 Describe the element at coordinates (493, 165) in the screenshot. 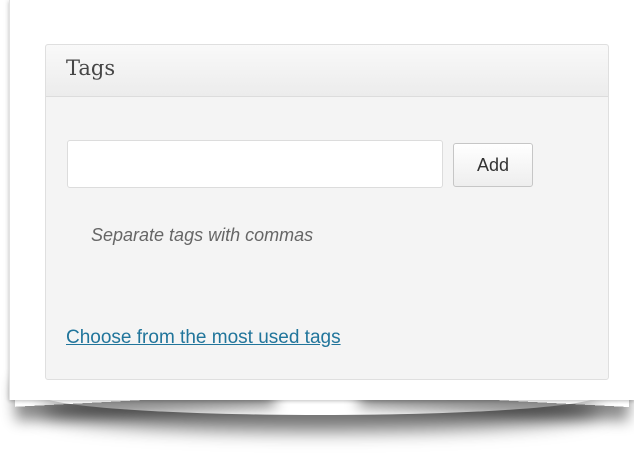

I see `add-tag-button: Add` at that location.